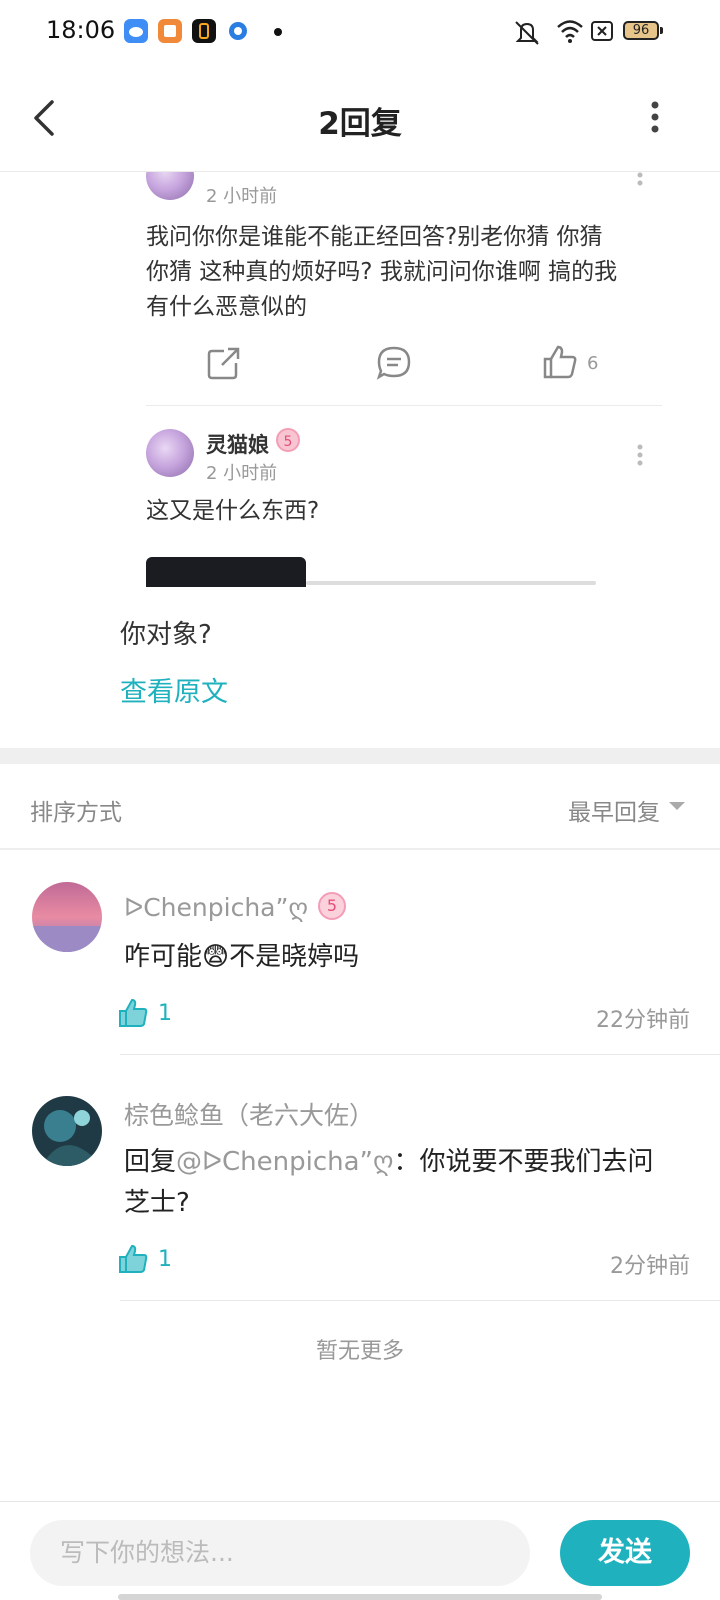 This screenshot has width=720, height=1600. Describe the element at coordinates (242, 957) in the screenshot. I see `comment-body: 咋可能😨不是晓婷吗` at that location.